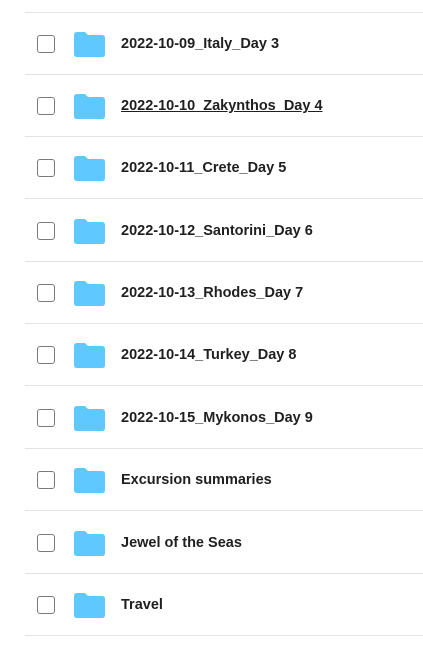  Describe the element at coordinates (208, 355) in the screenshot. I see `folder-name: 2022-10-14_Turkey_Day 8` at that location.